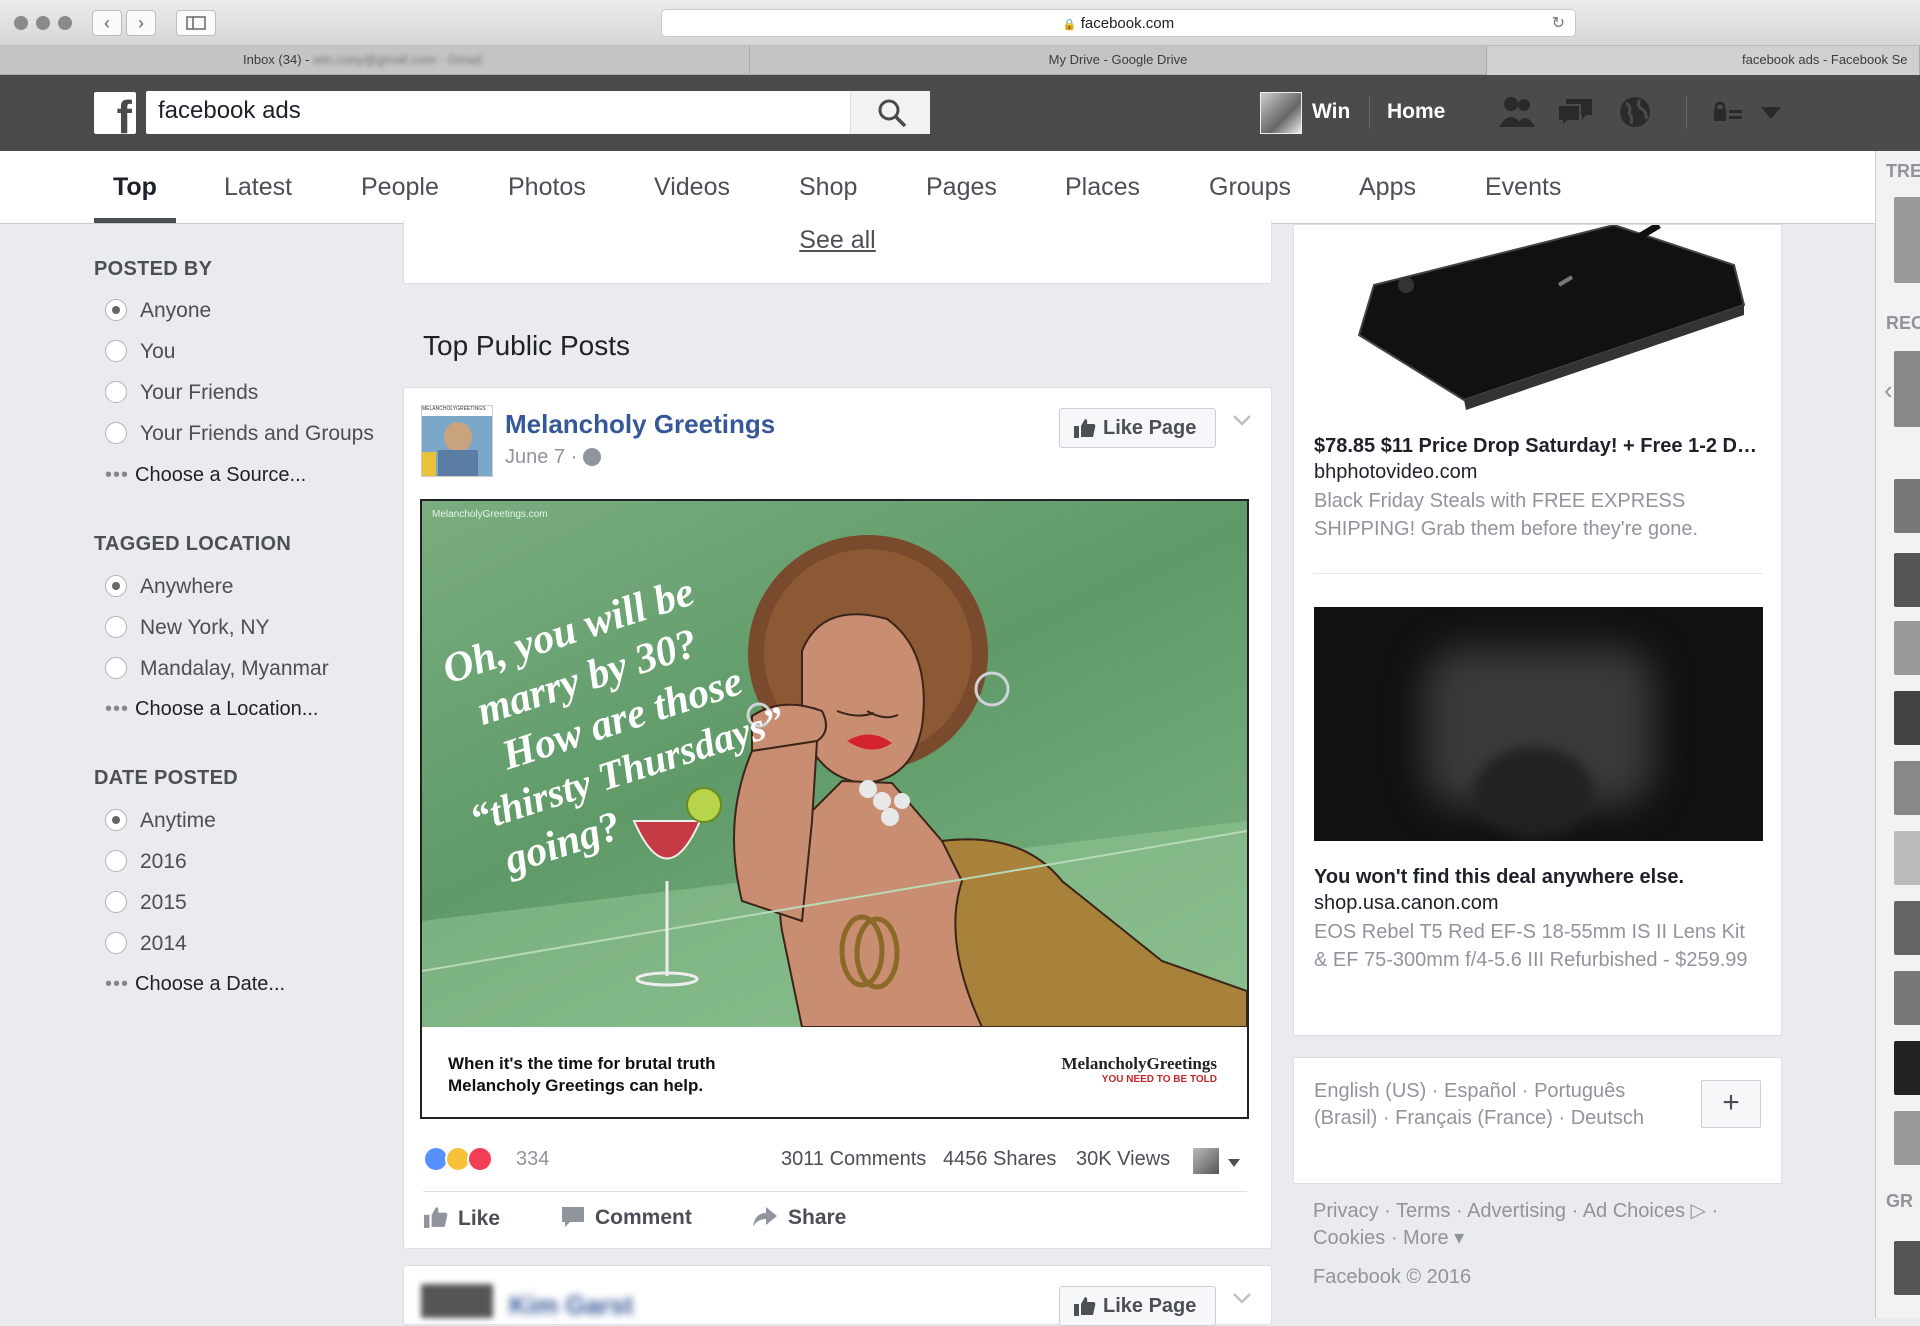 The height and width of the screenshot is (1326, 1920). Describe the element at coordinates (186, 587) in the screenshot. I see `option-label: Anywhere` at that location.